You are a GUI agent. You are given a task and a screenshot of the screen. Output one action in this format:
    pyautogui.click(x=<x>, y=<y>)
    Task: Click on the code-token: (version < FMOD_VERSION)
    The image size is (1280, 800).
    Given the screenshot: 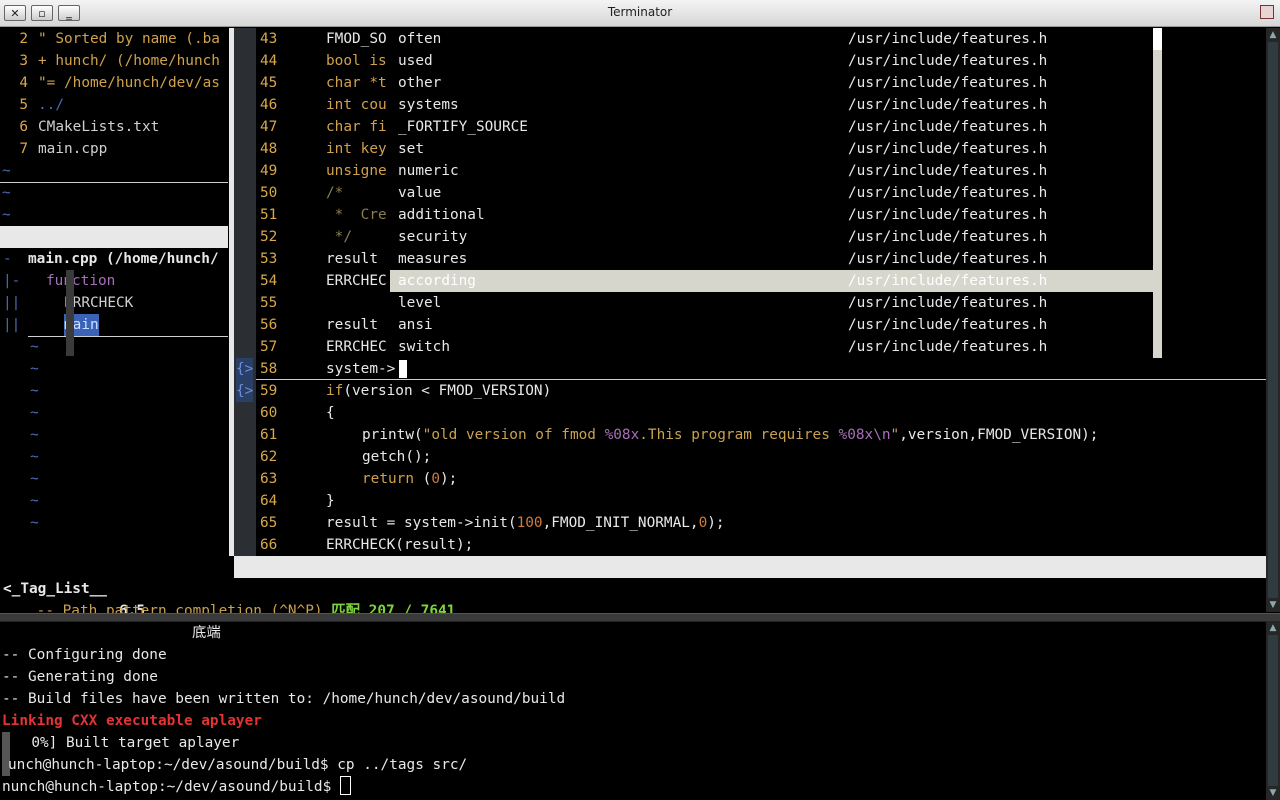 What is the action you would take?
    pyautogui.click(x=447, y=391)
    